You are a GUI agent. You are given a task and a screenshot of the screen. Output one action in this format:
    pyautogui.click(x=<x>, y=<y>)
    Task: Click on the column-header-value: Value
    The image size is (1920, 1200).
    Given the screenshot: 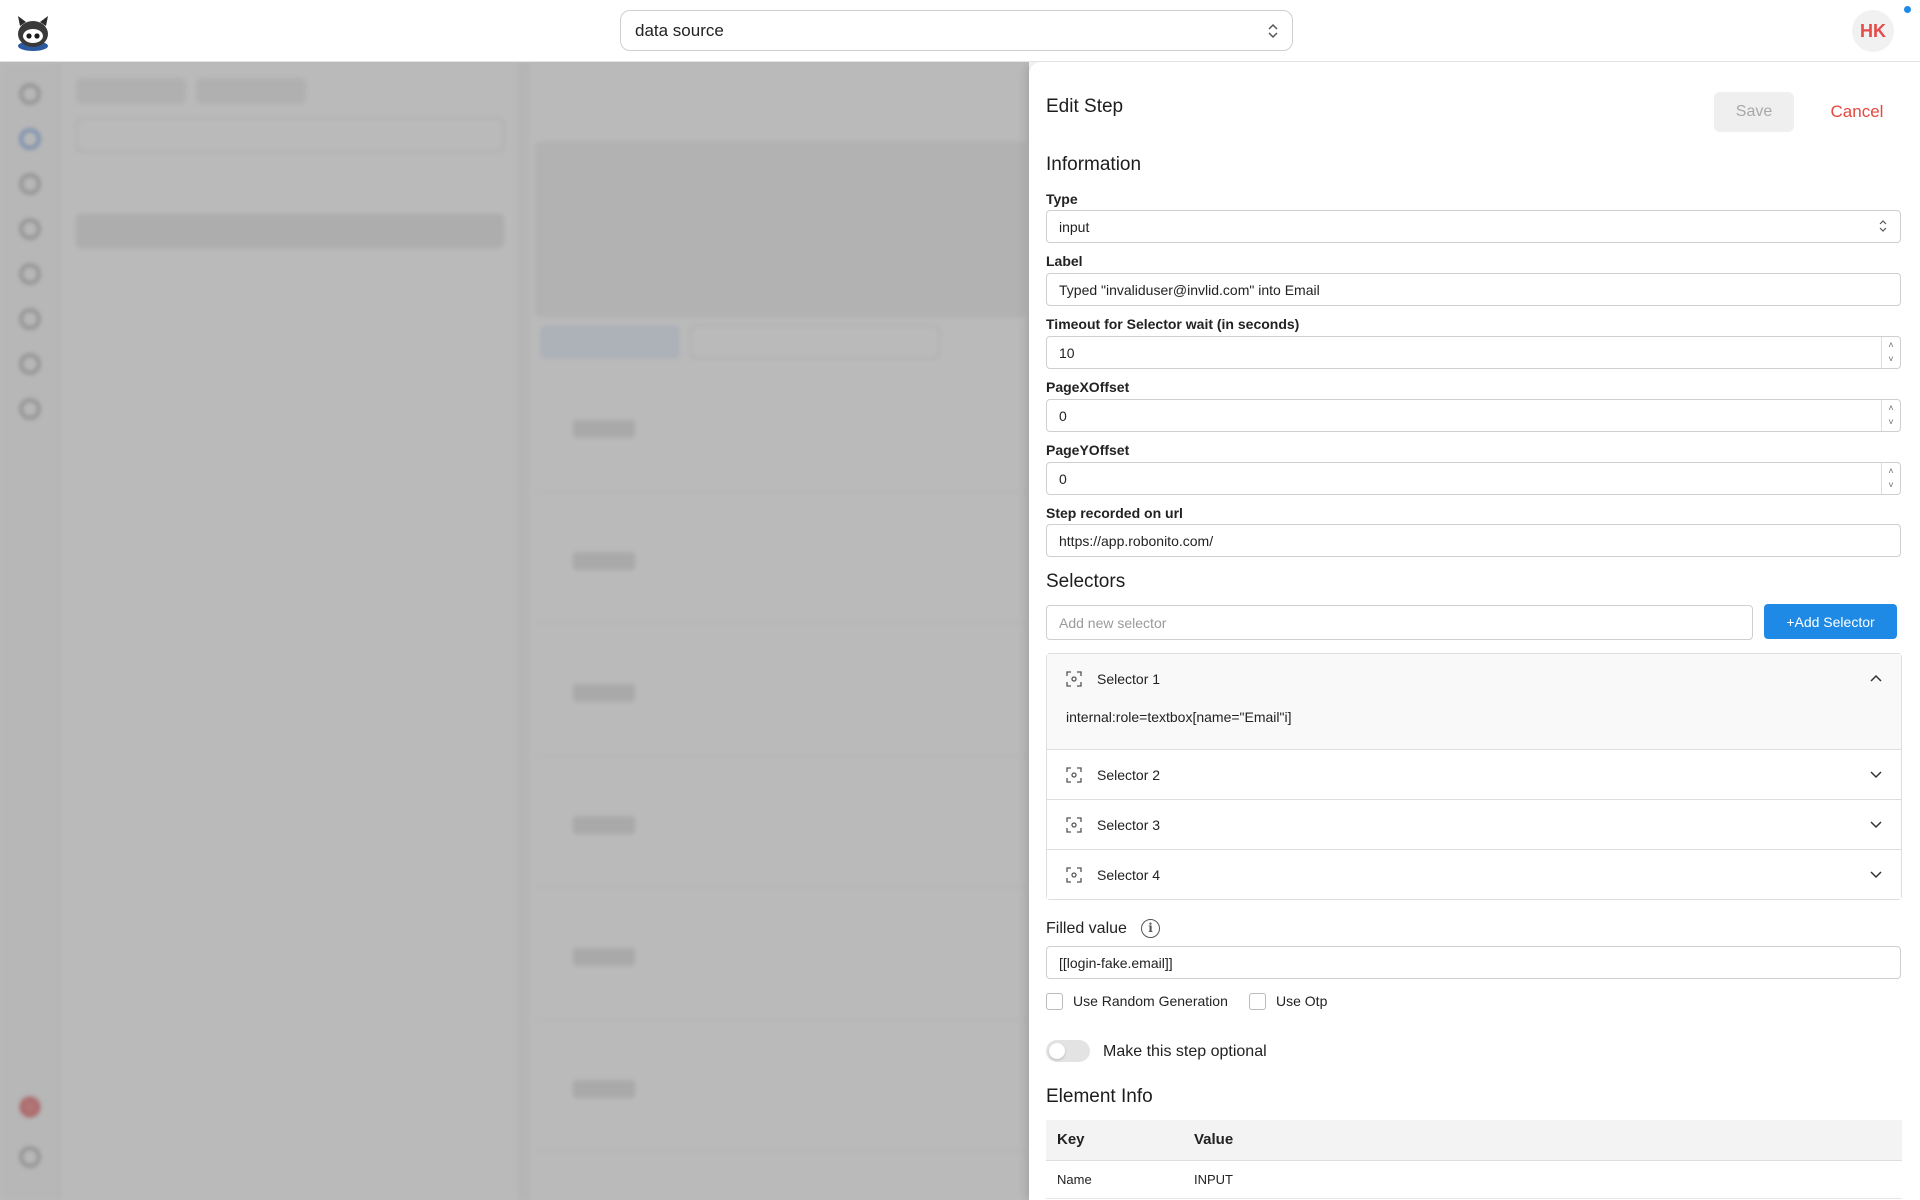 What is the action you would take?
    pyautogui.click(x=1542, y=1140)
    